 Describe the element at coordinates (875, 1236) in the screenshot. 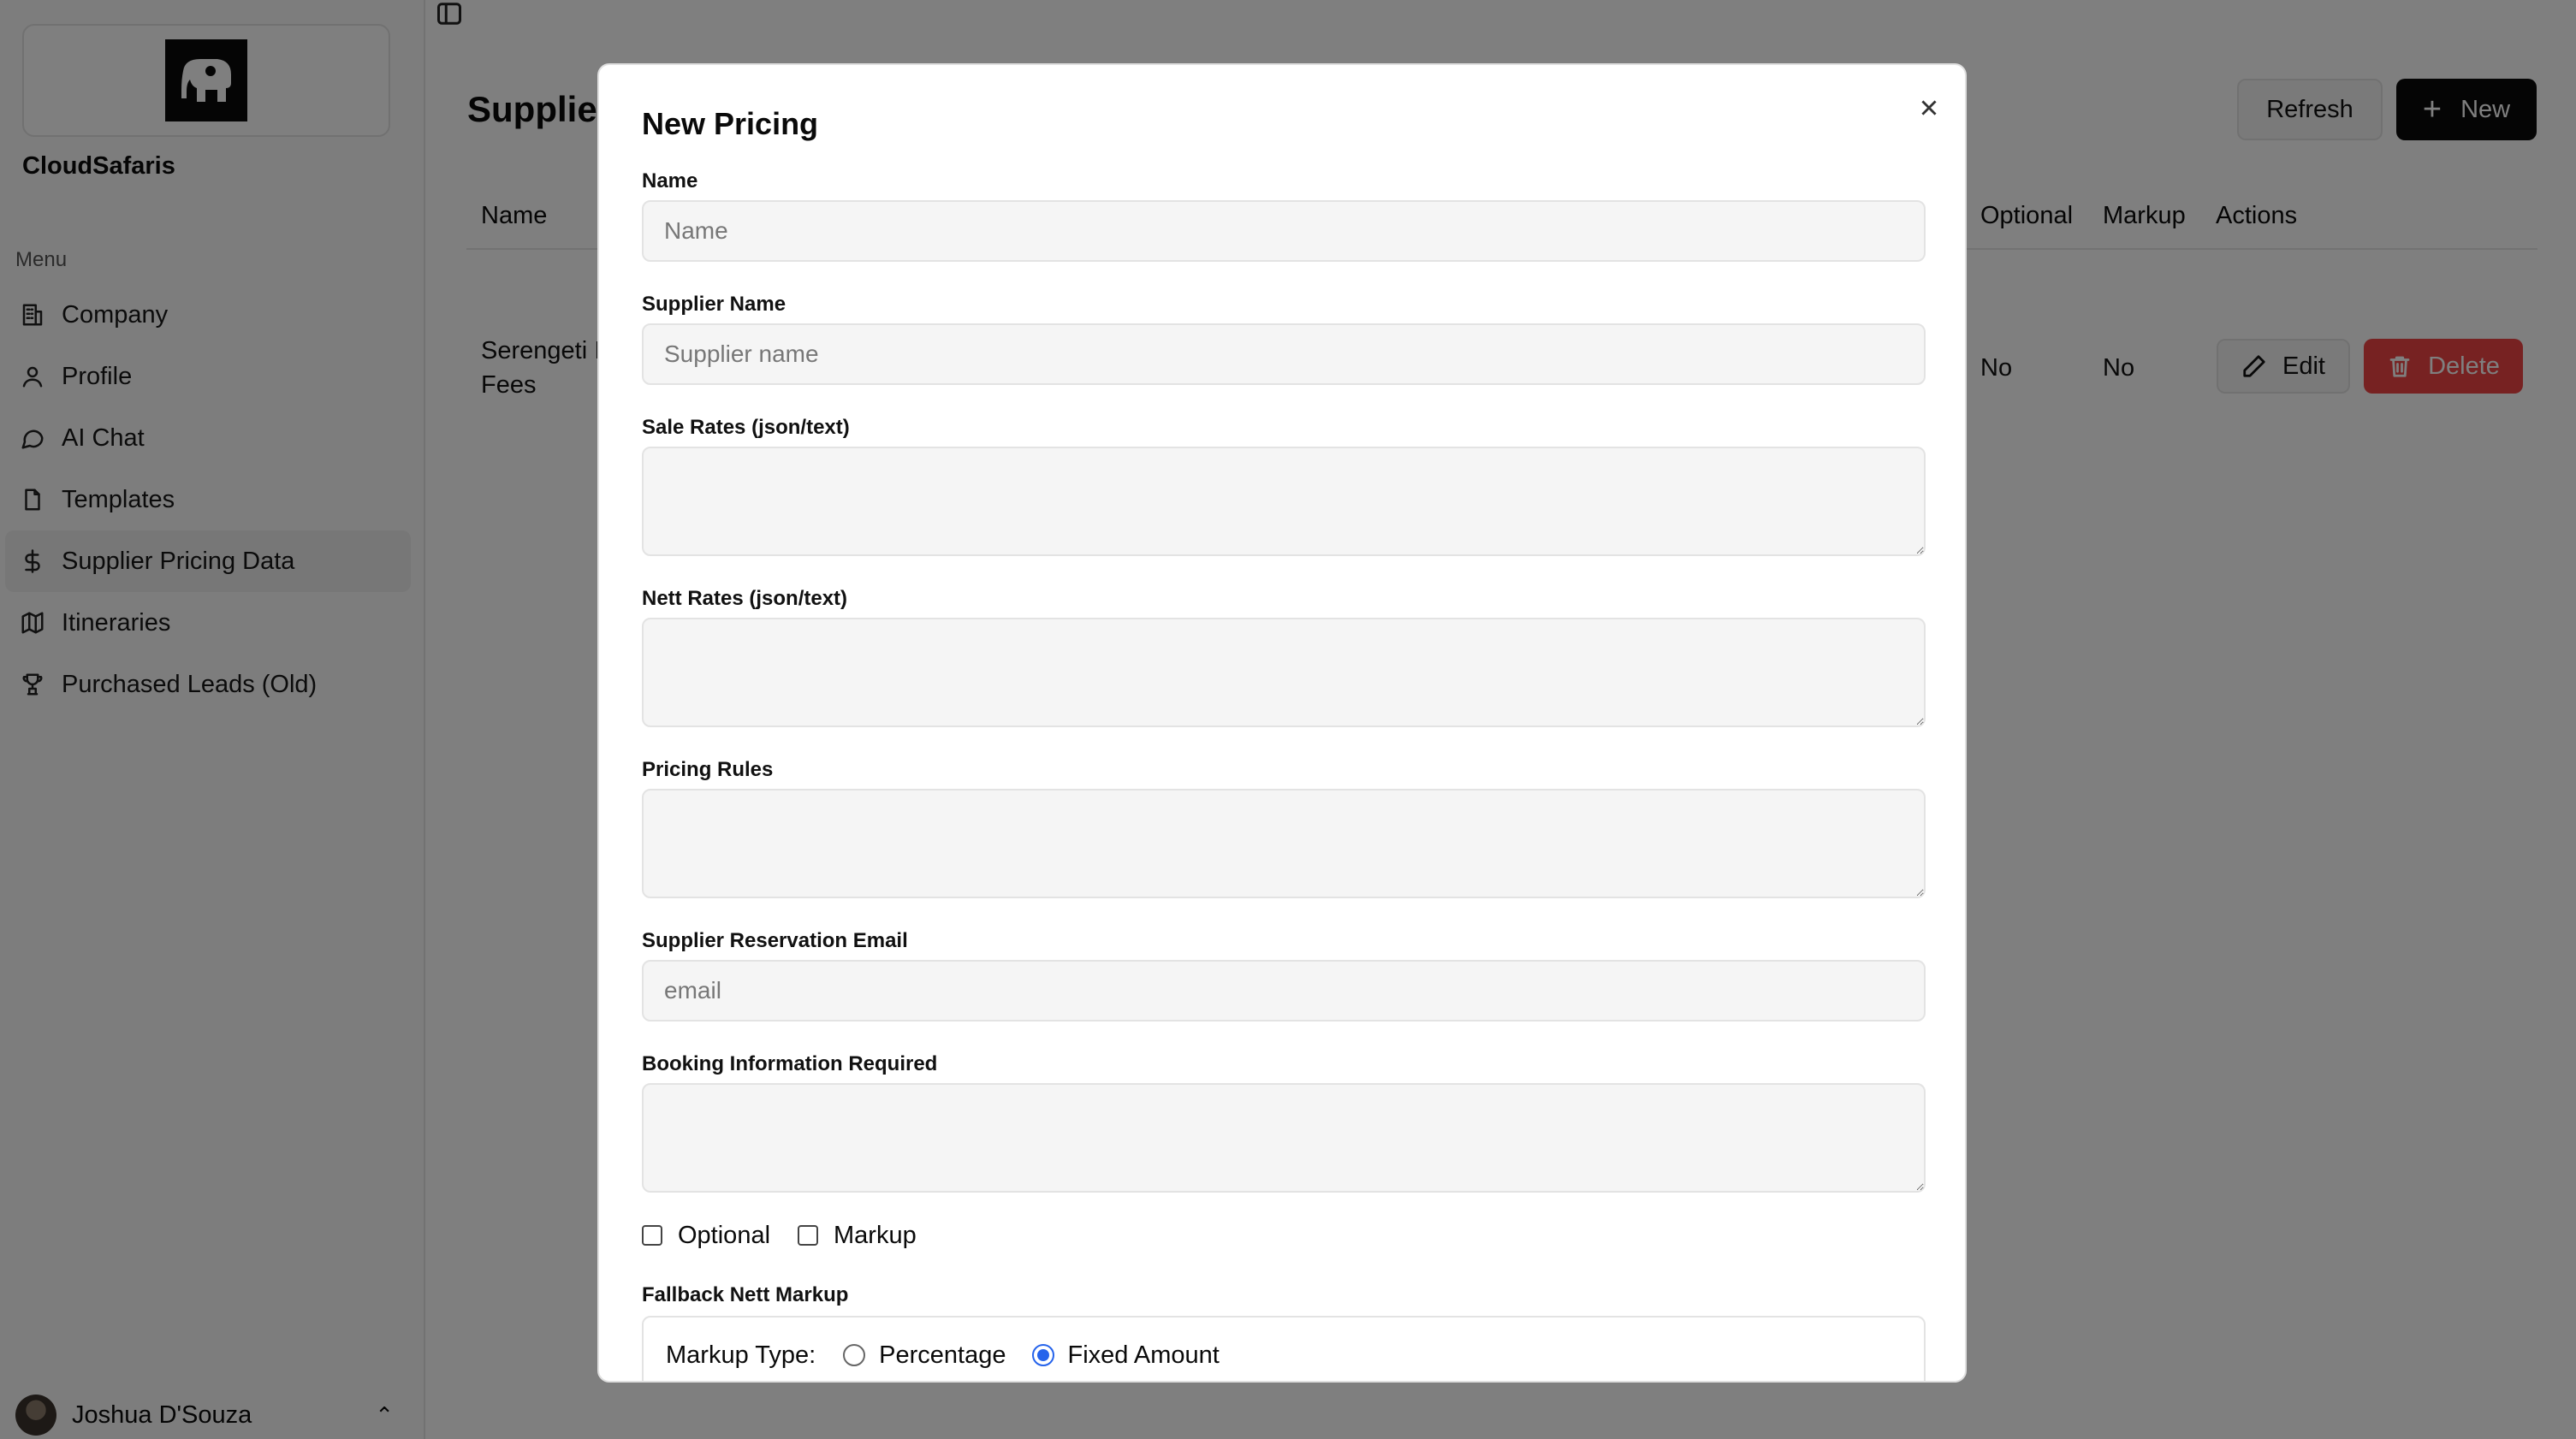

I see `markup-checkbox-label: Markup` at that location.